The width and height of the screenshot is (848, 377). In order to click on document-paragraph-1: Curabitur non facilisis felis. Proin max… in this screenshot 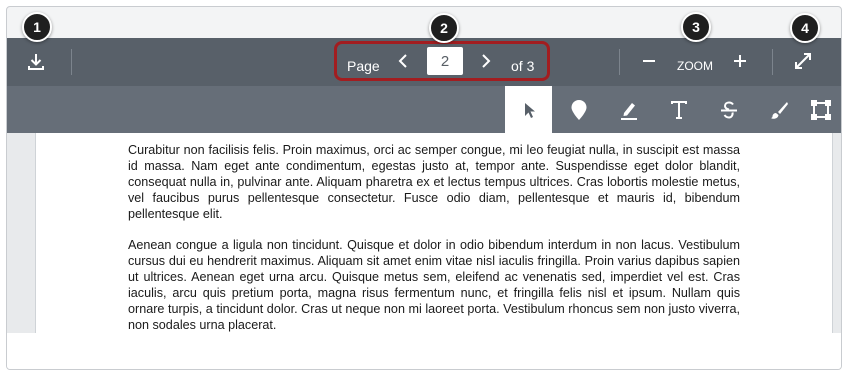, I will do `click(434, 182)`.